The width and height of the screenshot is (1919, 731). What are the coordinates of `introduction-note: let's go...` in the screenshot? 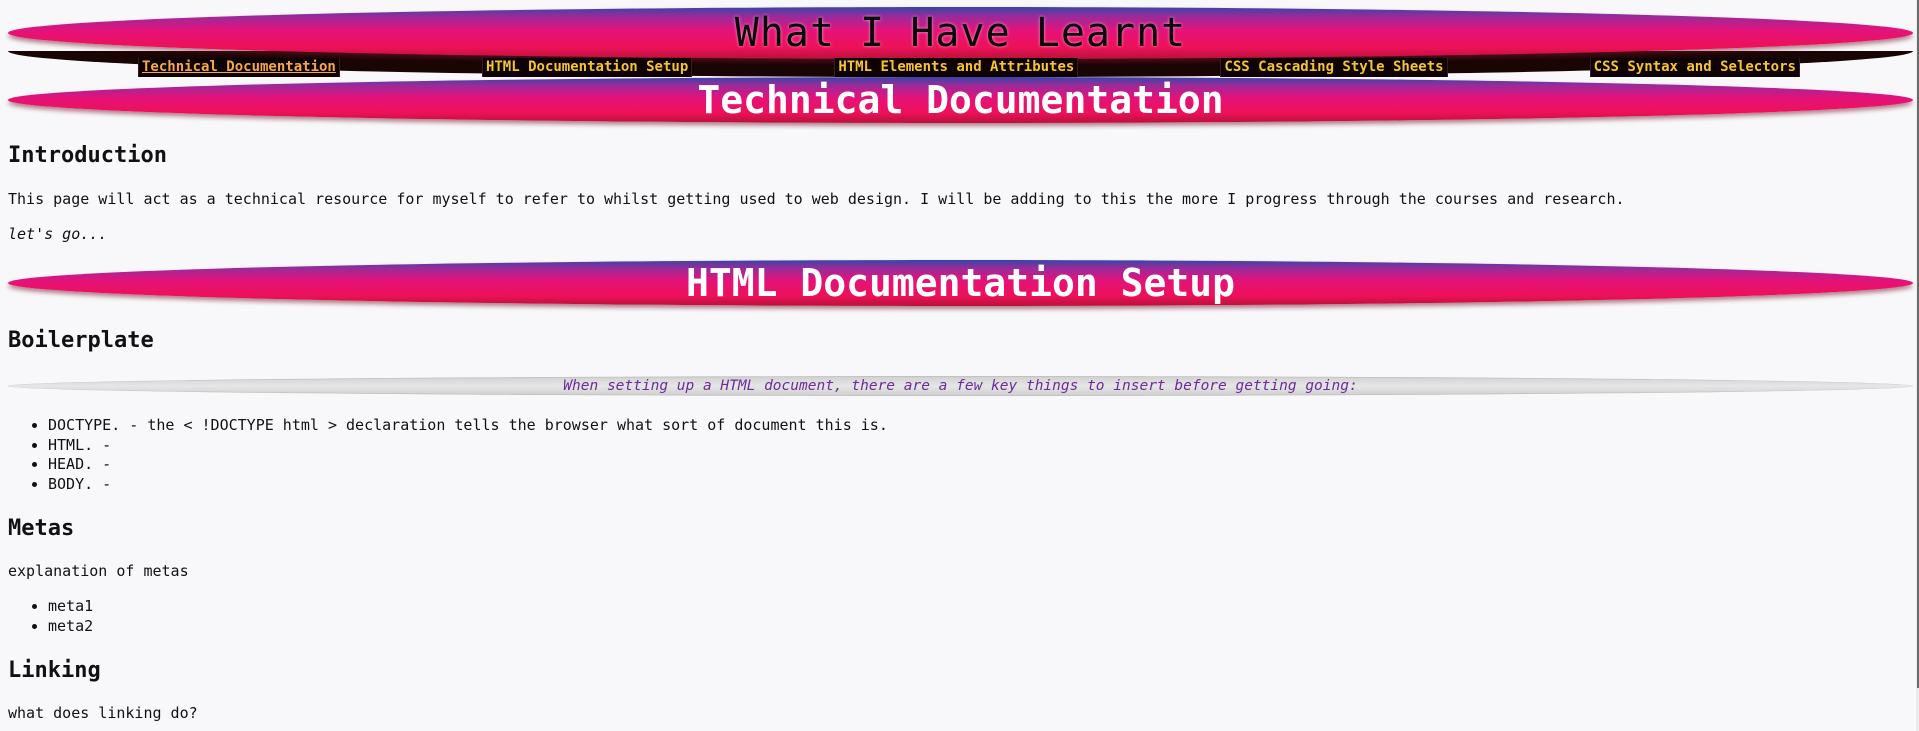 It's located at (58, 234).